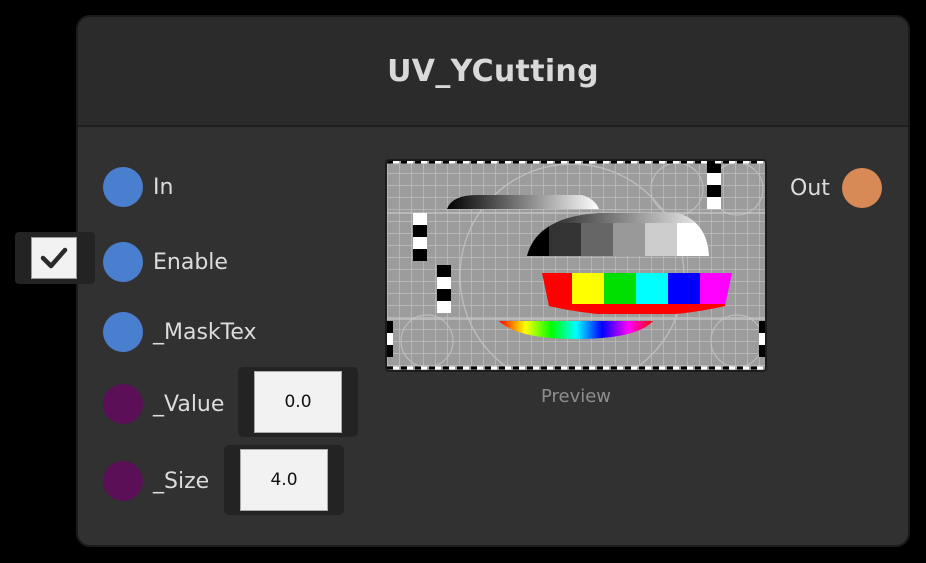 This screenshot has height=563, width=926. What do you see at coordinates (810, 188) in the screenshot?
I see `port-out-label: Out` at bounding box center [810, 188].